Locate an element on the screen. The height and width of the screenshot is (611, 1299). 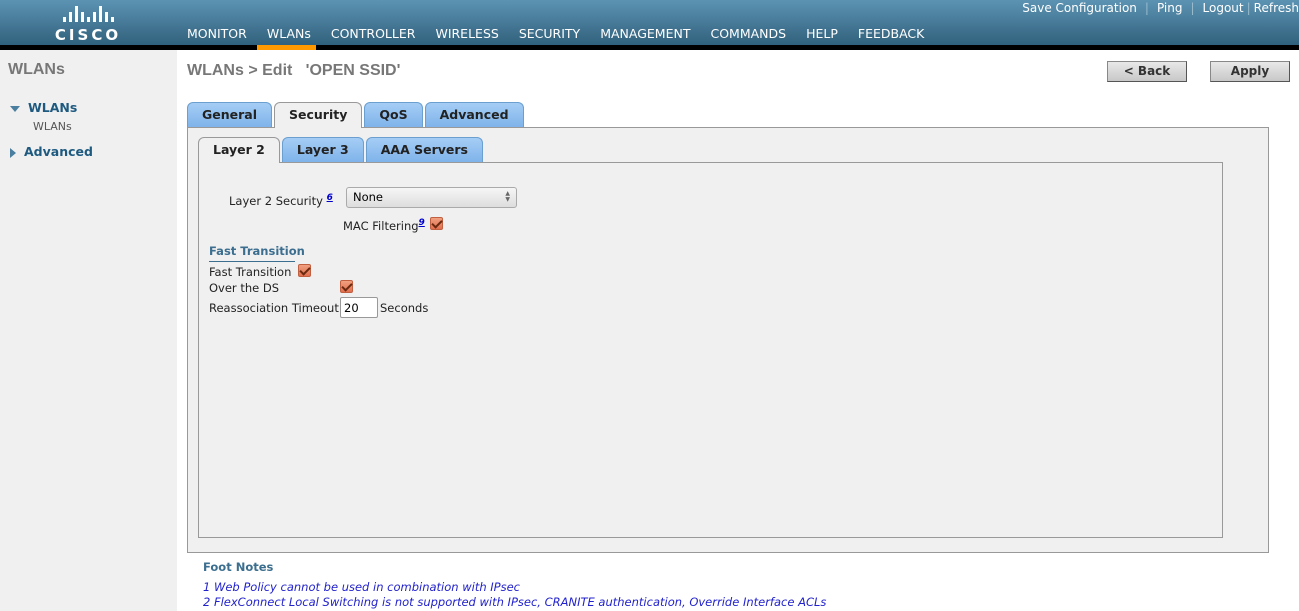
logout-link: Logout is located at coordinates (1223, 8).